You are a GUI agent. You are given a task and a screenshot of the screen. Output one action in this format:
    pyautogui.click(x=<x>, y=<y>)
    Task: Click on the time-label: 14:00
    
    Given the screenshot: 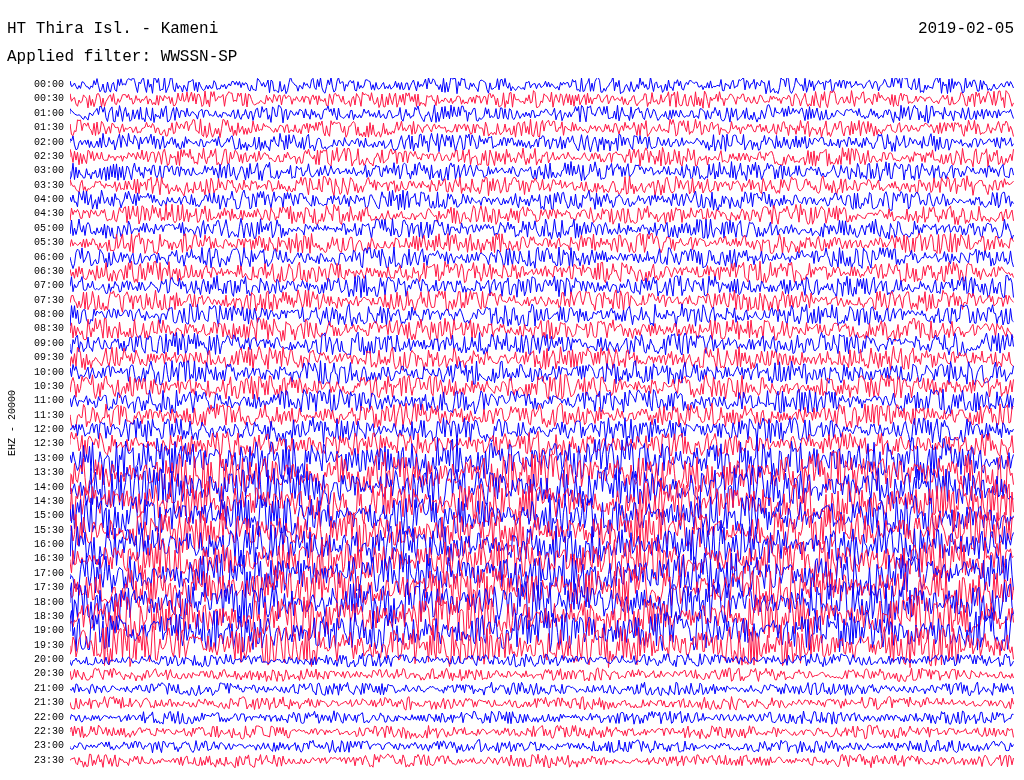 What is the action you would take?
    pyautogui.click(x=49, y=487)
    